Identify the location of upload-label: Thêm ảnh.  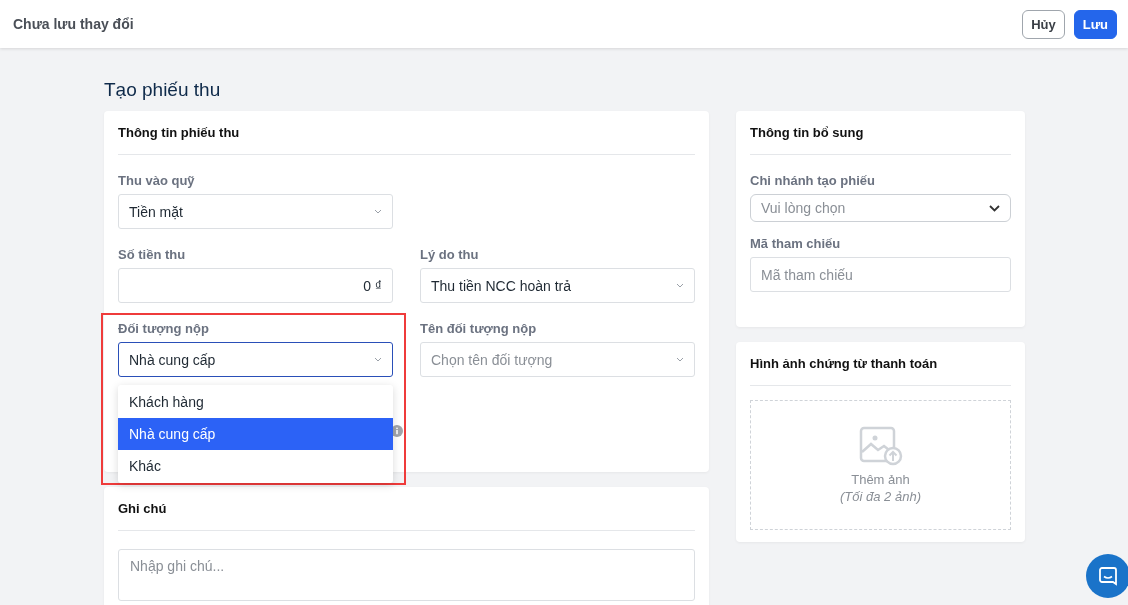
(880, 479).